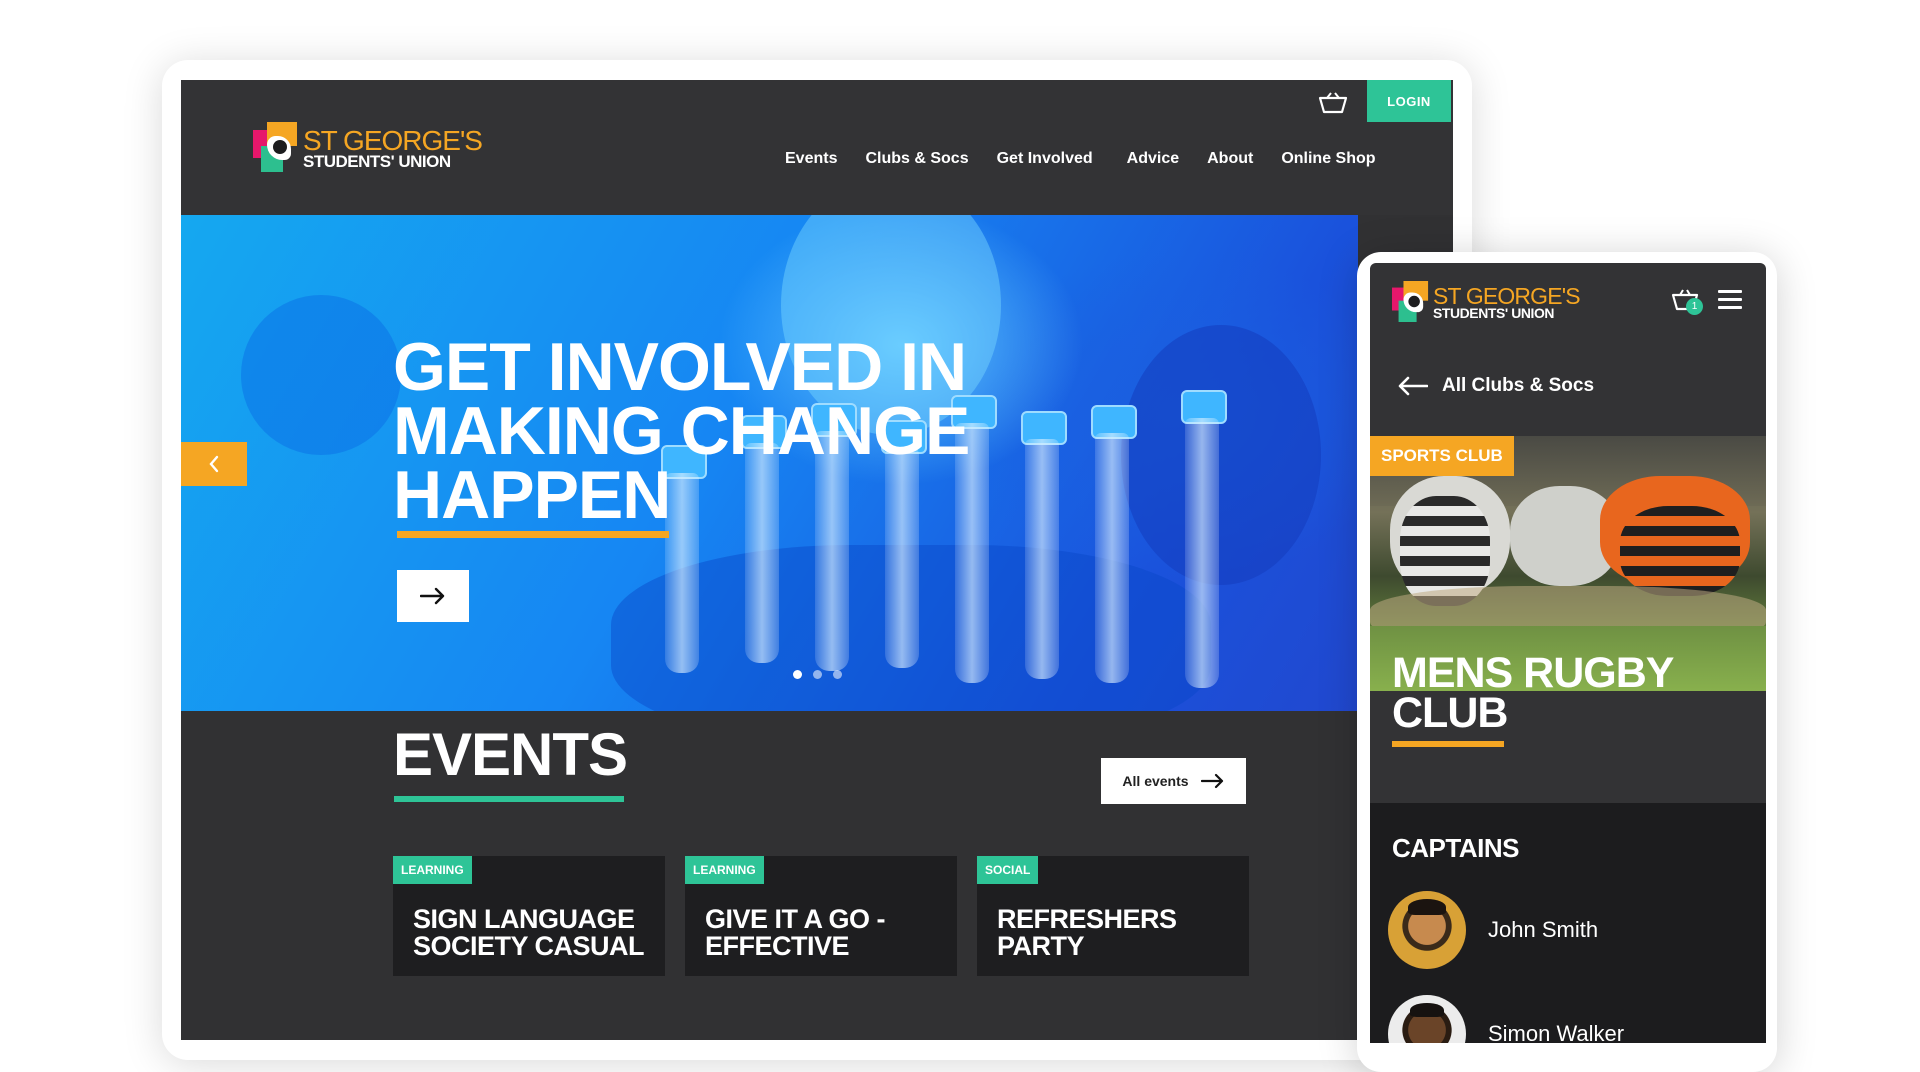  I want to click on all-events-label: All events, so click(1155, 781).